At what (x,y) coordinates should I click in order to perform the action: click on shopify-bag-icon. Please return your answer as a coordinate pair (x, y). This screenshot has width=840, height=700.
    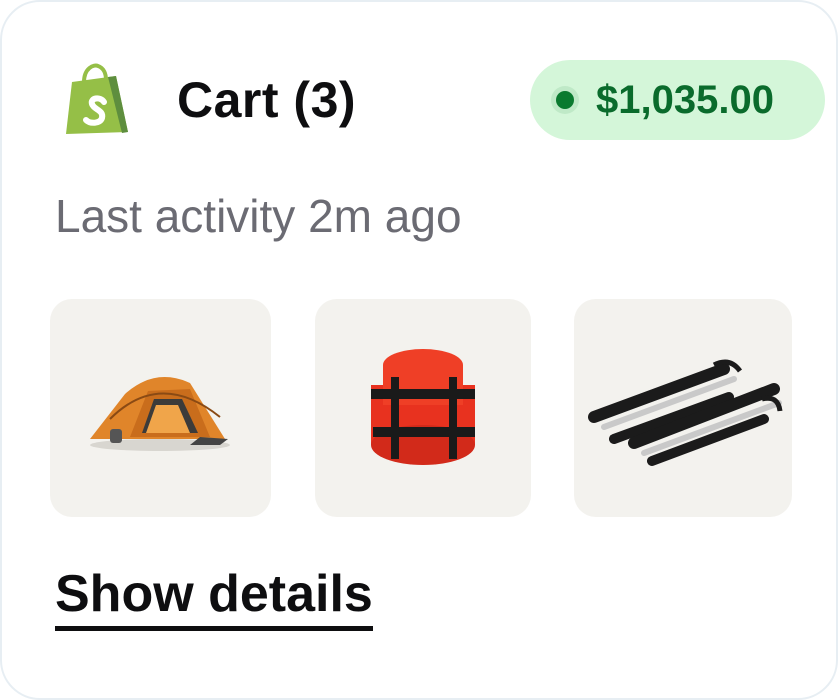
    Looking at the image, I should click on (97, 98).